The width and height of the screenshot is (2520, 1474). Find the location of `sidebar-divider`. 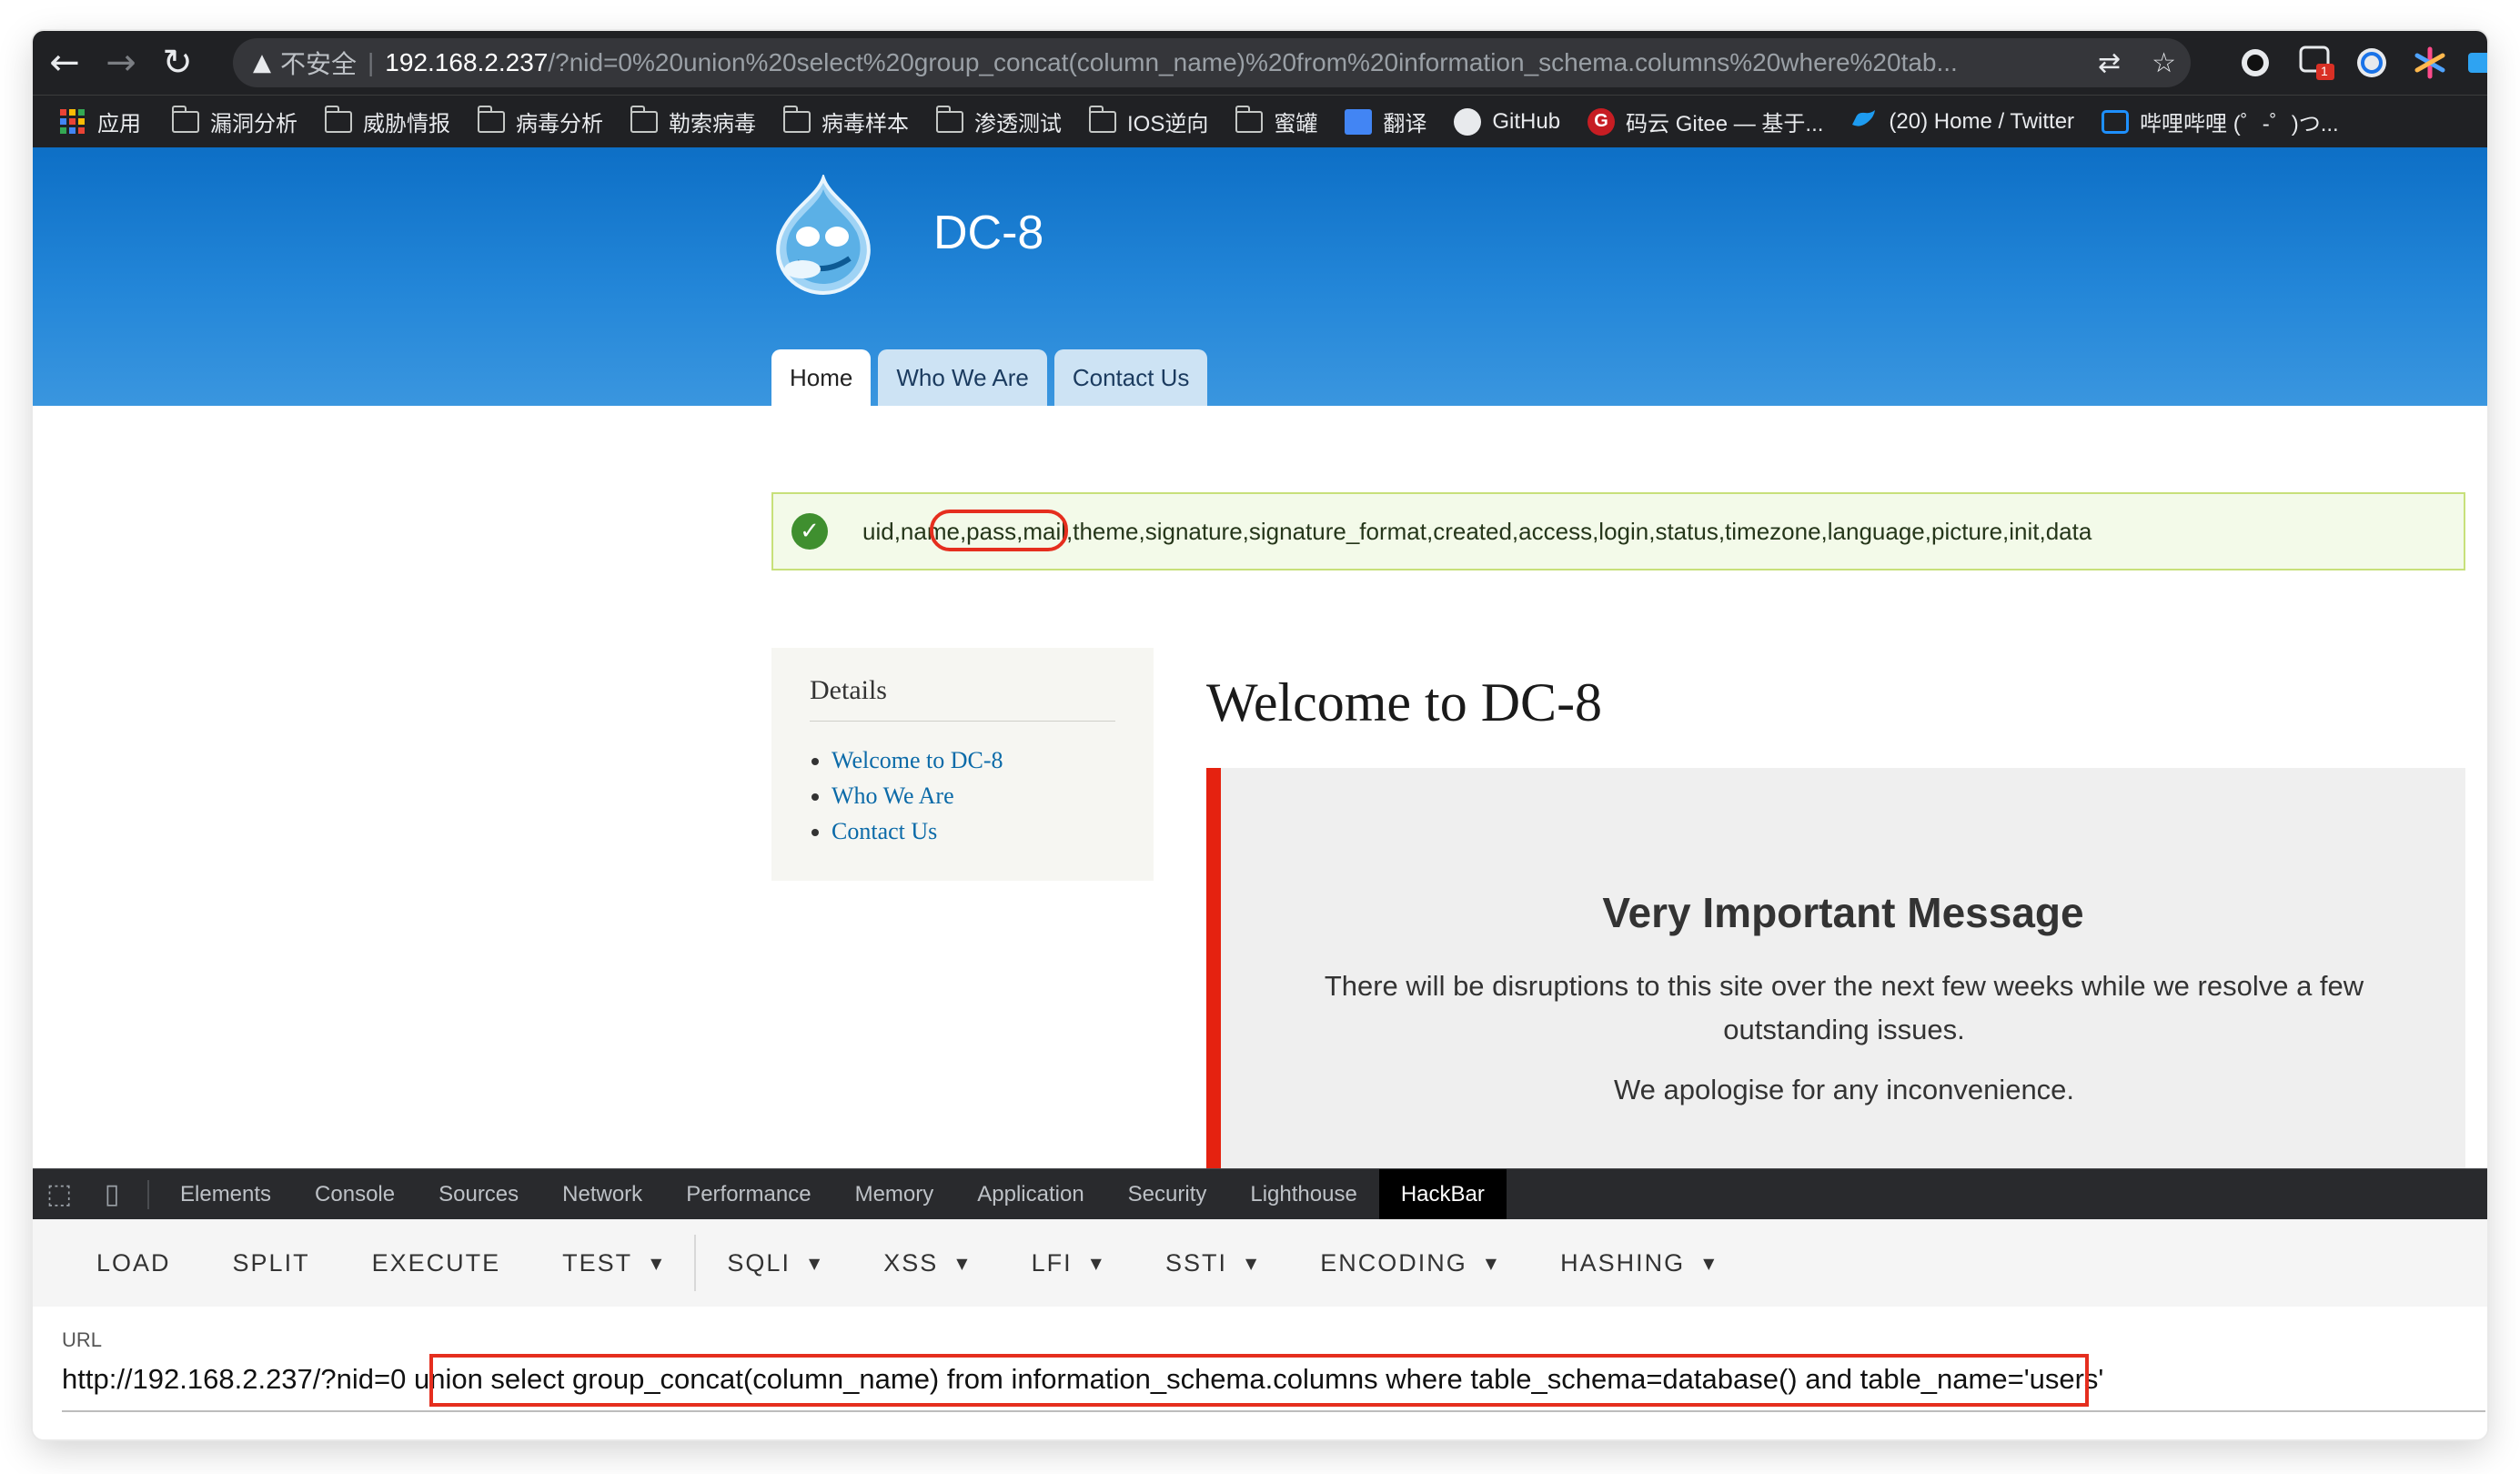

sidebar-divider is located at coordinates (962, 722).